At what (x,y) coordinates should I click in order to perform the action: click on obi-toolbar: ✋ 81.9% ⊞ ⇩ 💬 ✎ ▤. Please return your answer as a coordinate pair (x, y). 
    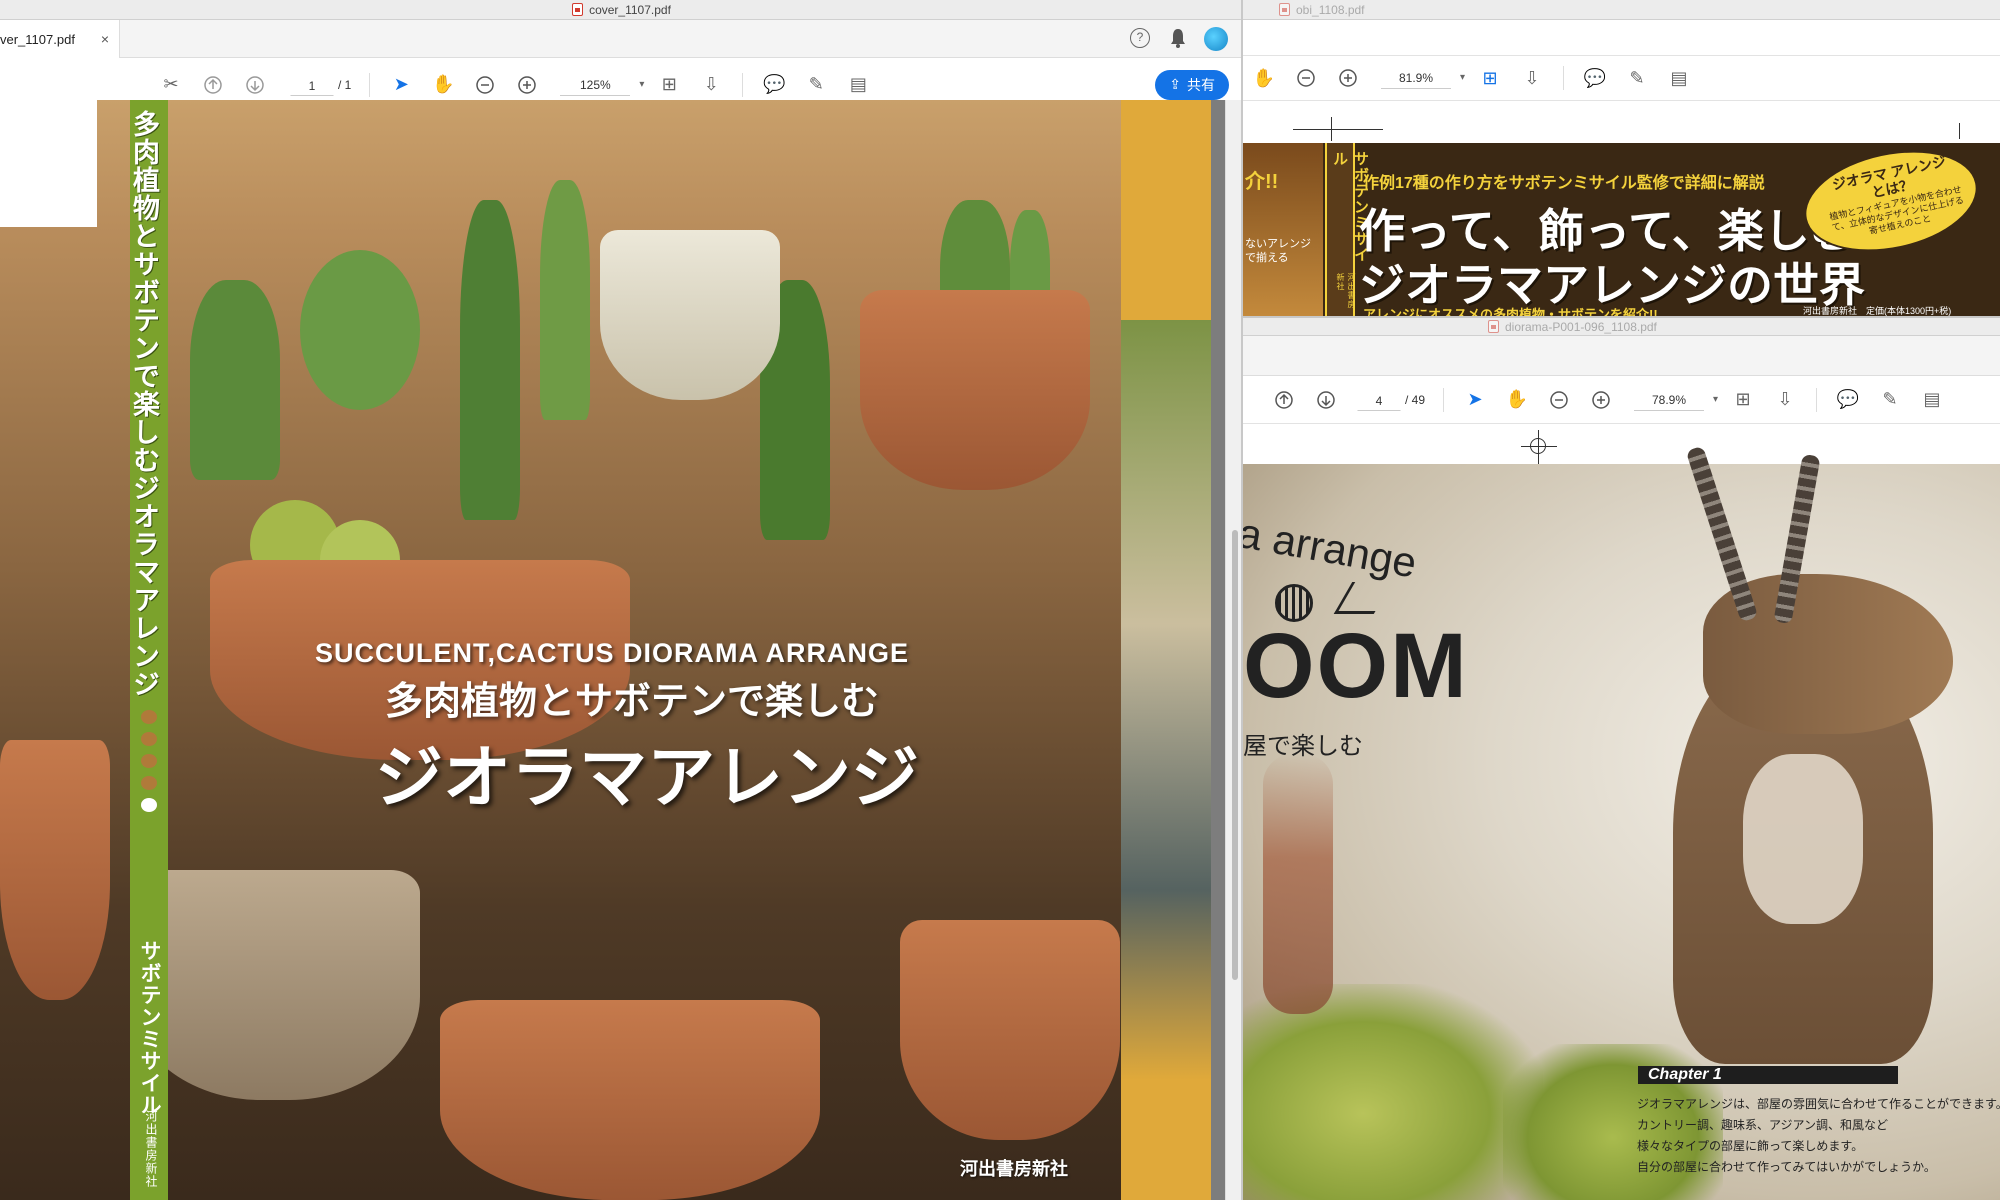
    Looking at the image, I should click on (1621, 78).